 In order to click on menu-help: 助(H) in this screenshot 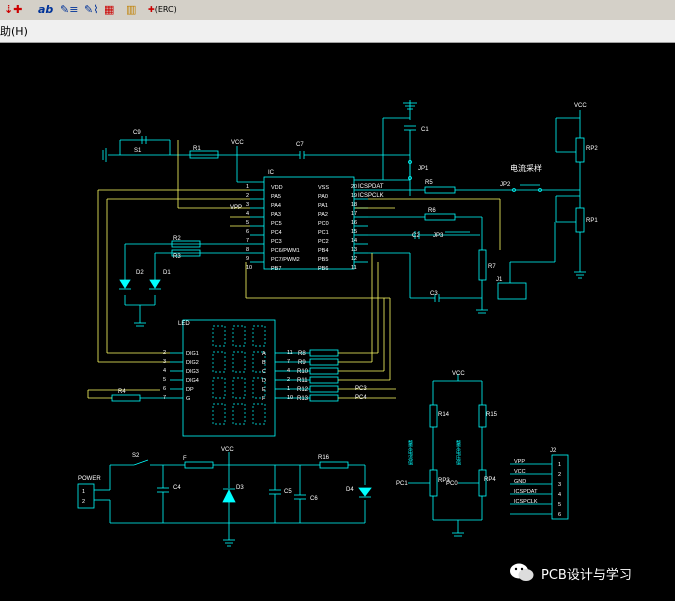, I will do `click(14, 31)`.